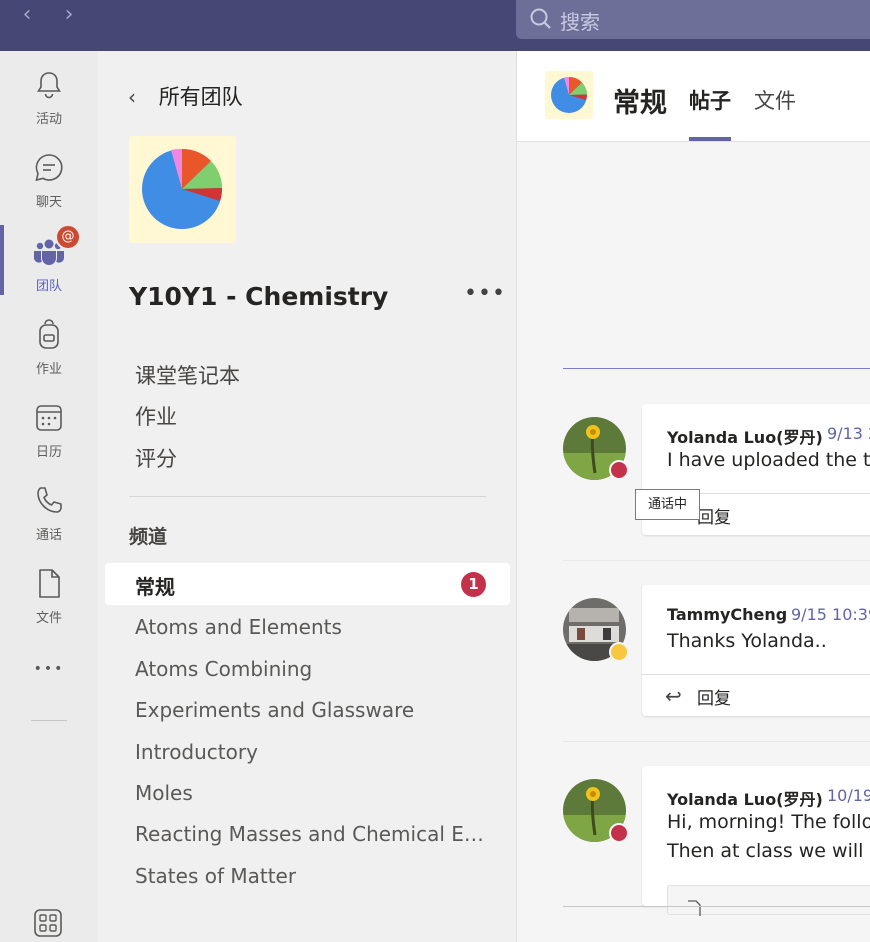 The height and width of the screenshot is (942, 870). What do you see at coordinates (435, 25) in the screenshot?
I see `title-bar: ‹ › 搜索` at bounding box center [435, 25].